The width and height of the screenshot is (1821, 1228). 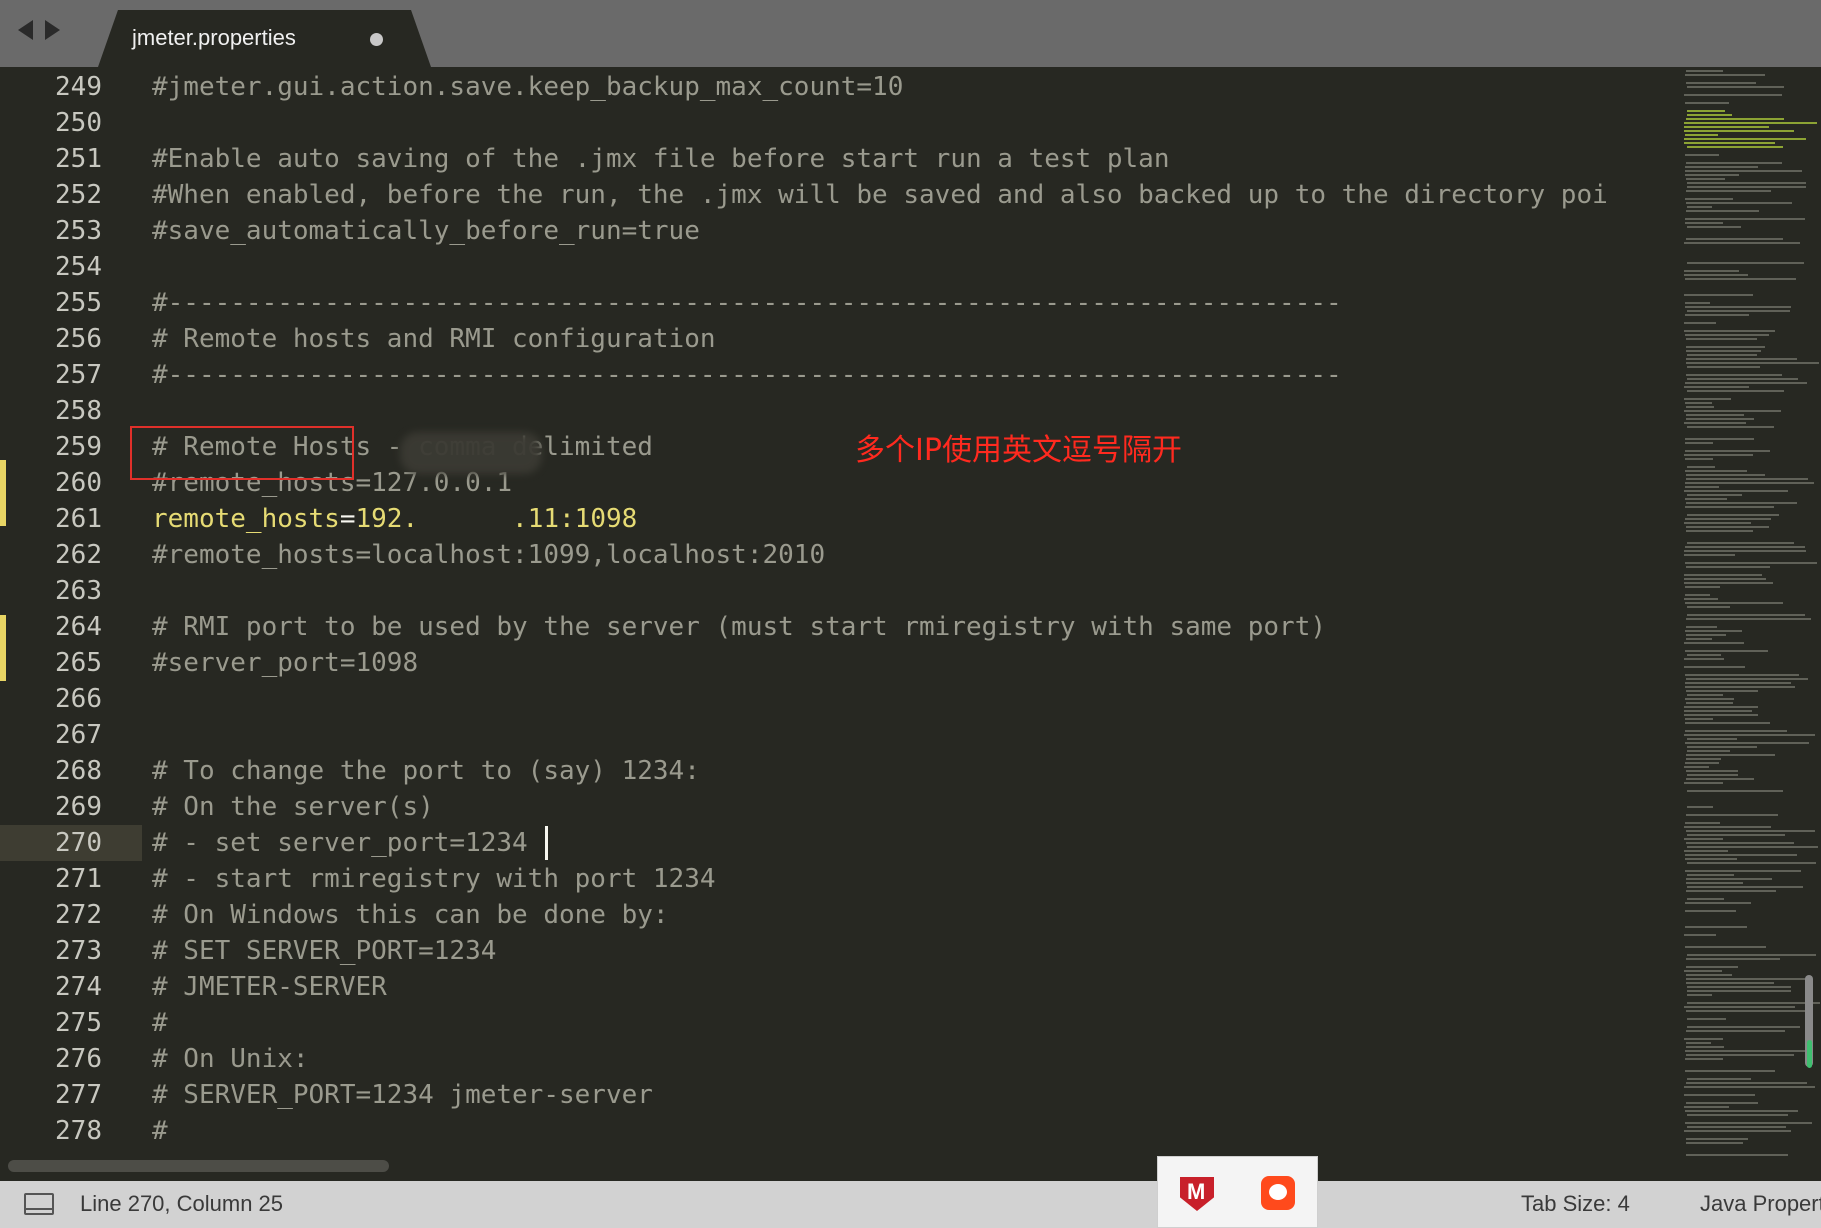 What do you see at coordinates (78, 231) in the screenshot?
I see `line-number: 253` at bounding box center [78, 231].